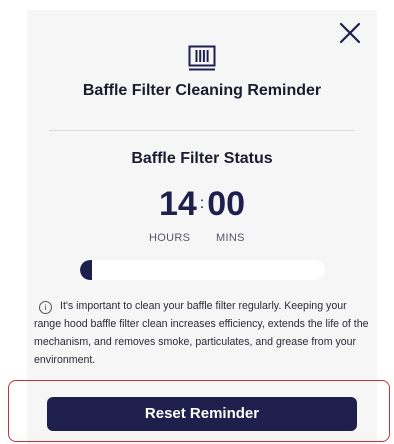 This screenshot has width=394, height=444. I want to click on baffle-filter-icon, so click(202, 58).